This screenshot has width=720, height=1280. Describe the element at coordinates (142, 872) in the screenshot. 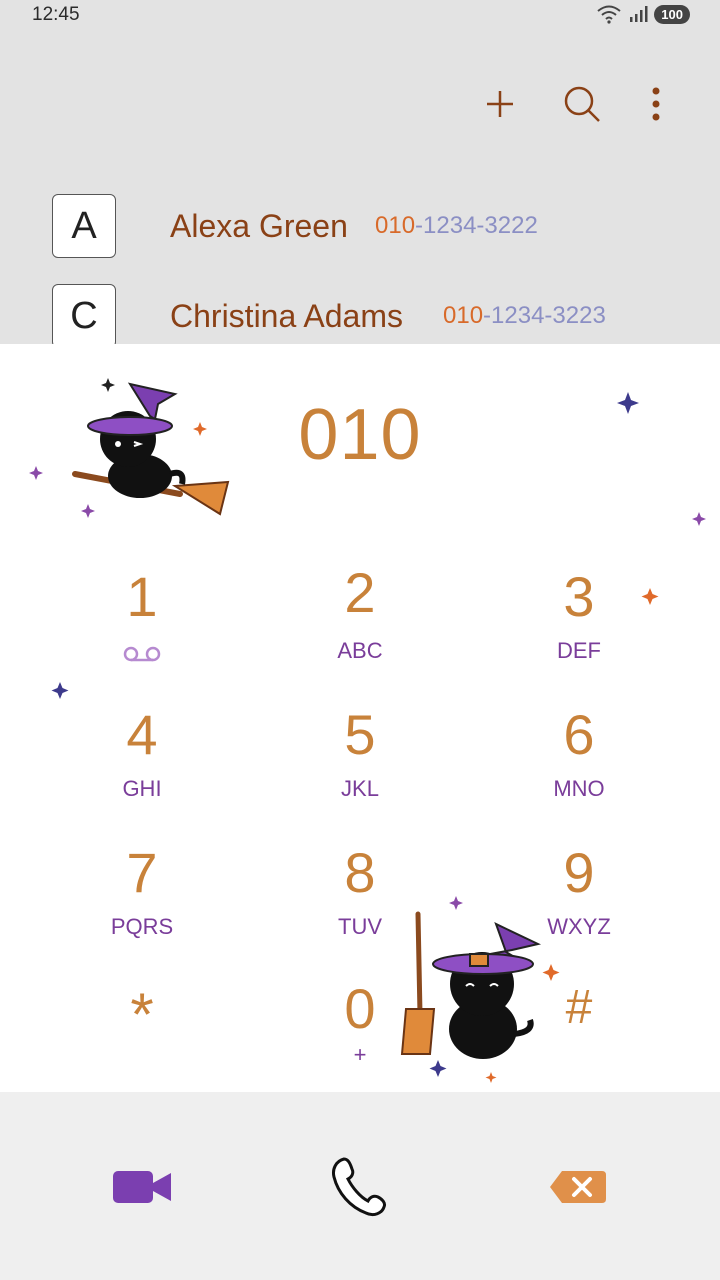

I see `key-digit: 7` at that location.